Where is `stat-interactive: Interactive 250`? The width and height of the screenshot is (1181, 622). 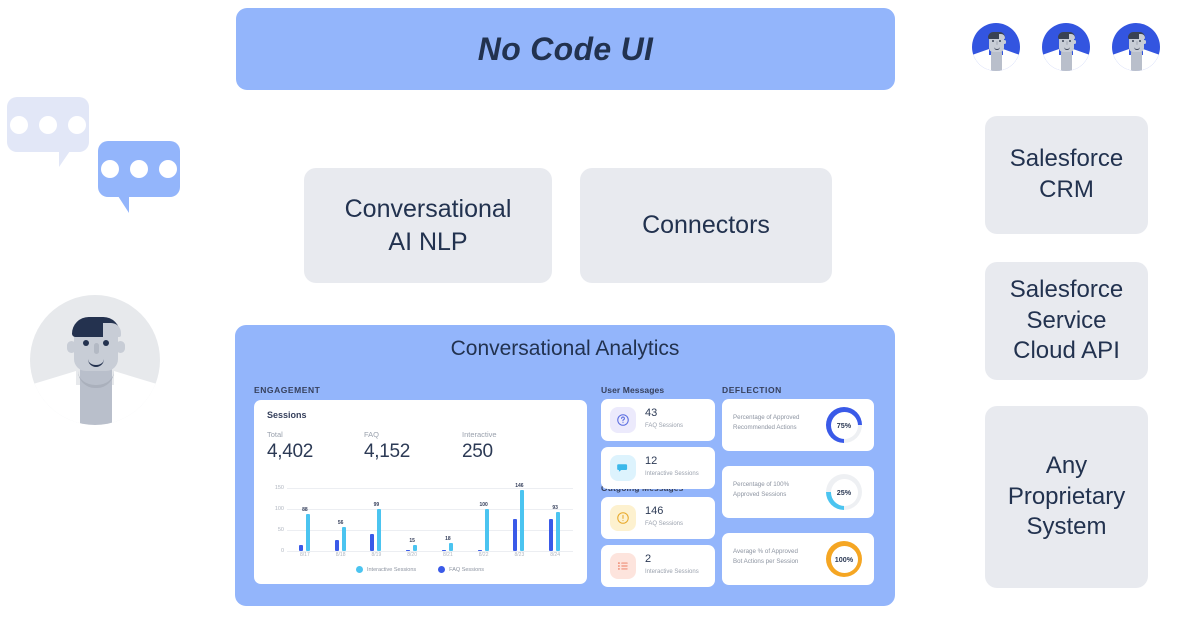 stat-interactive: Interactive 250 is located at coordinates (479, 446).